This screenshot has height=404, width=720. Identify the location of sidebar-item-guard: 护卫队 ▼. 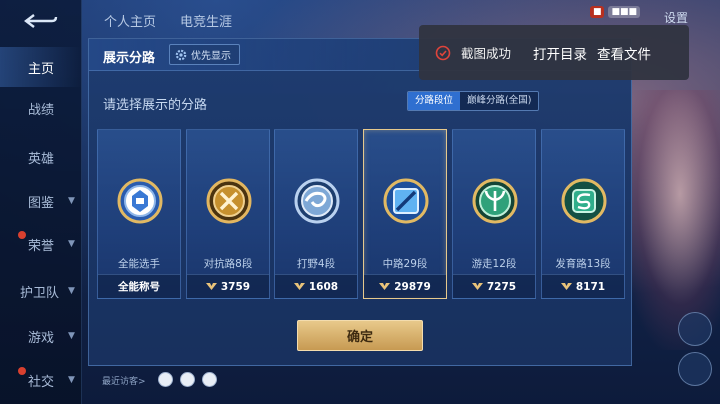
(41, 291).